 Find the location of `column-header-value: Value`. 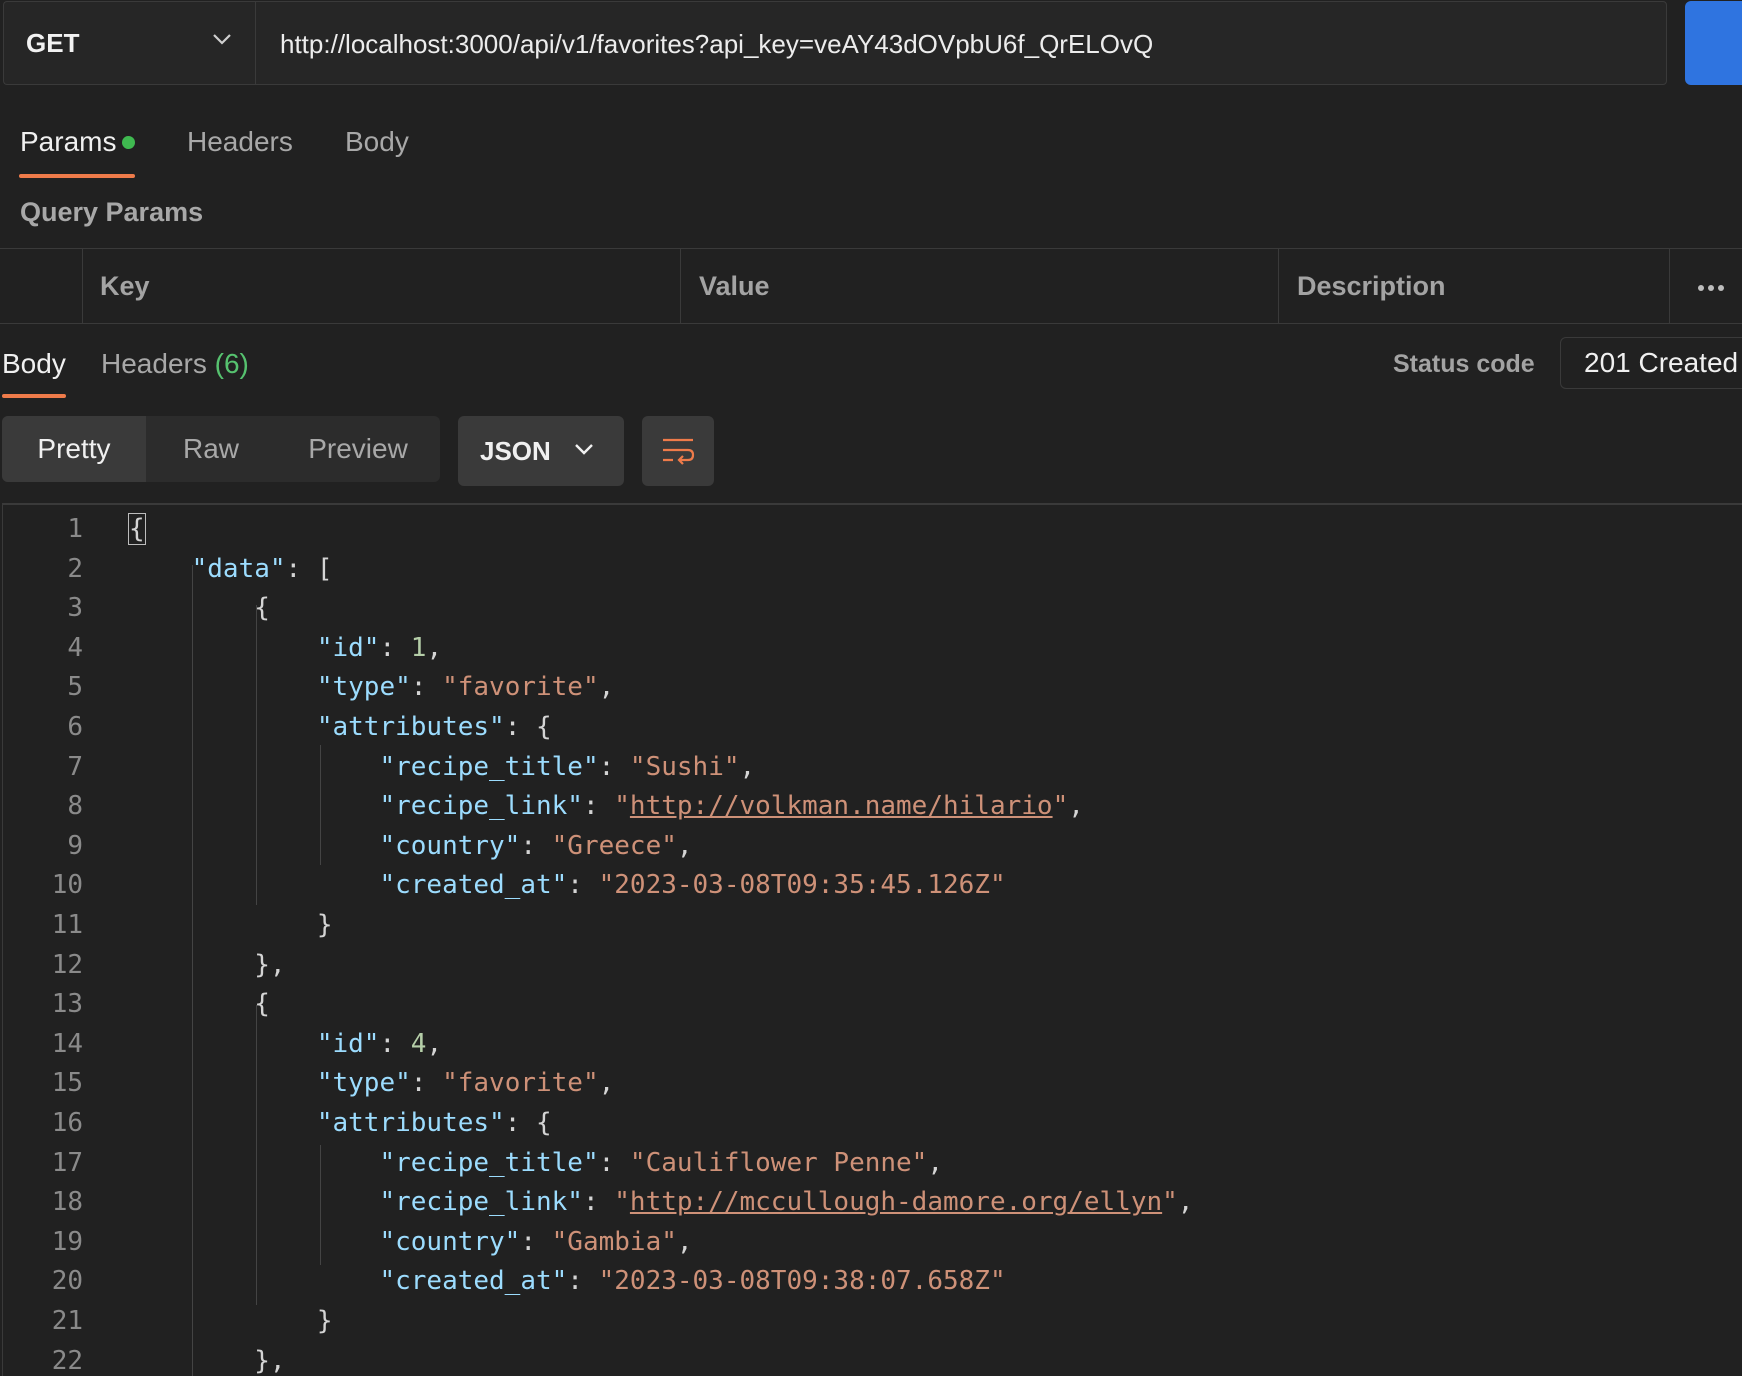

column-header-value: Value is located at coordinates (734, 286).